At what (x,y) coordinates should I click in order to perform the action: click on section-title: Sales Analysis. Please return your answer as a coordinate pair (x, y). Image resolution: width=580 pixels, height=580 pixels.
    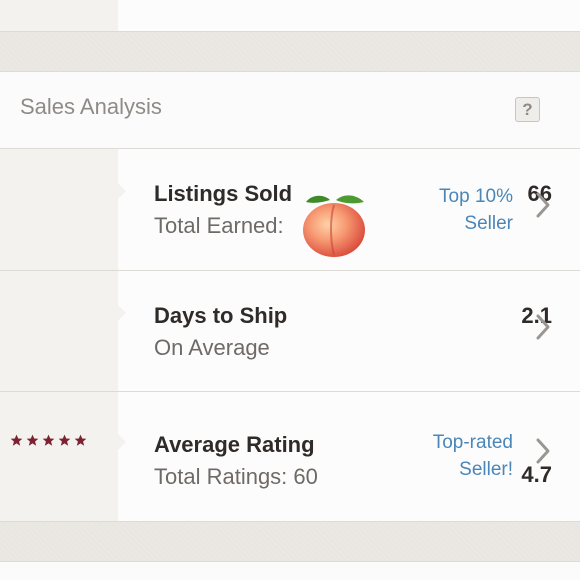
    Looking at the image, I should click on (91, 106).